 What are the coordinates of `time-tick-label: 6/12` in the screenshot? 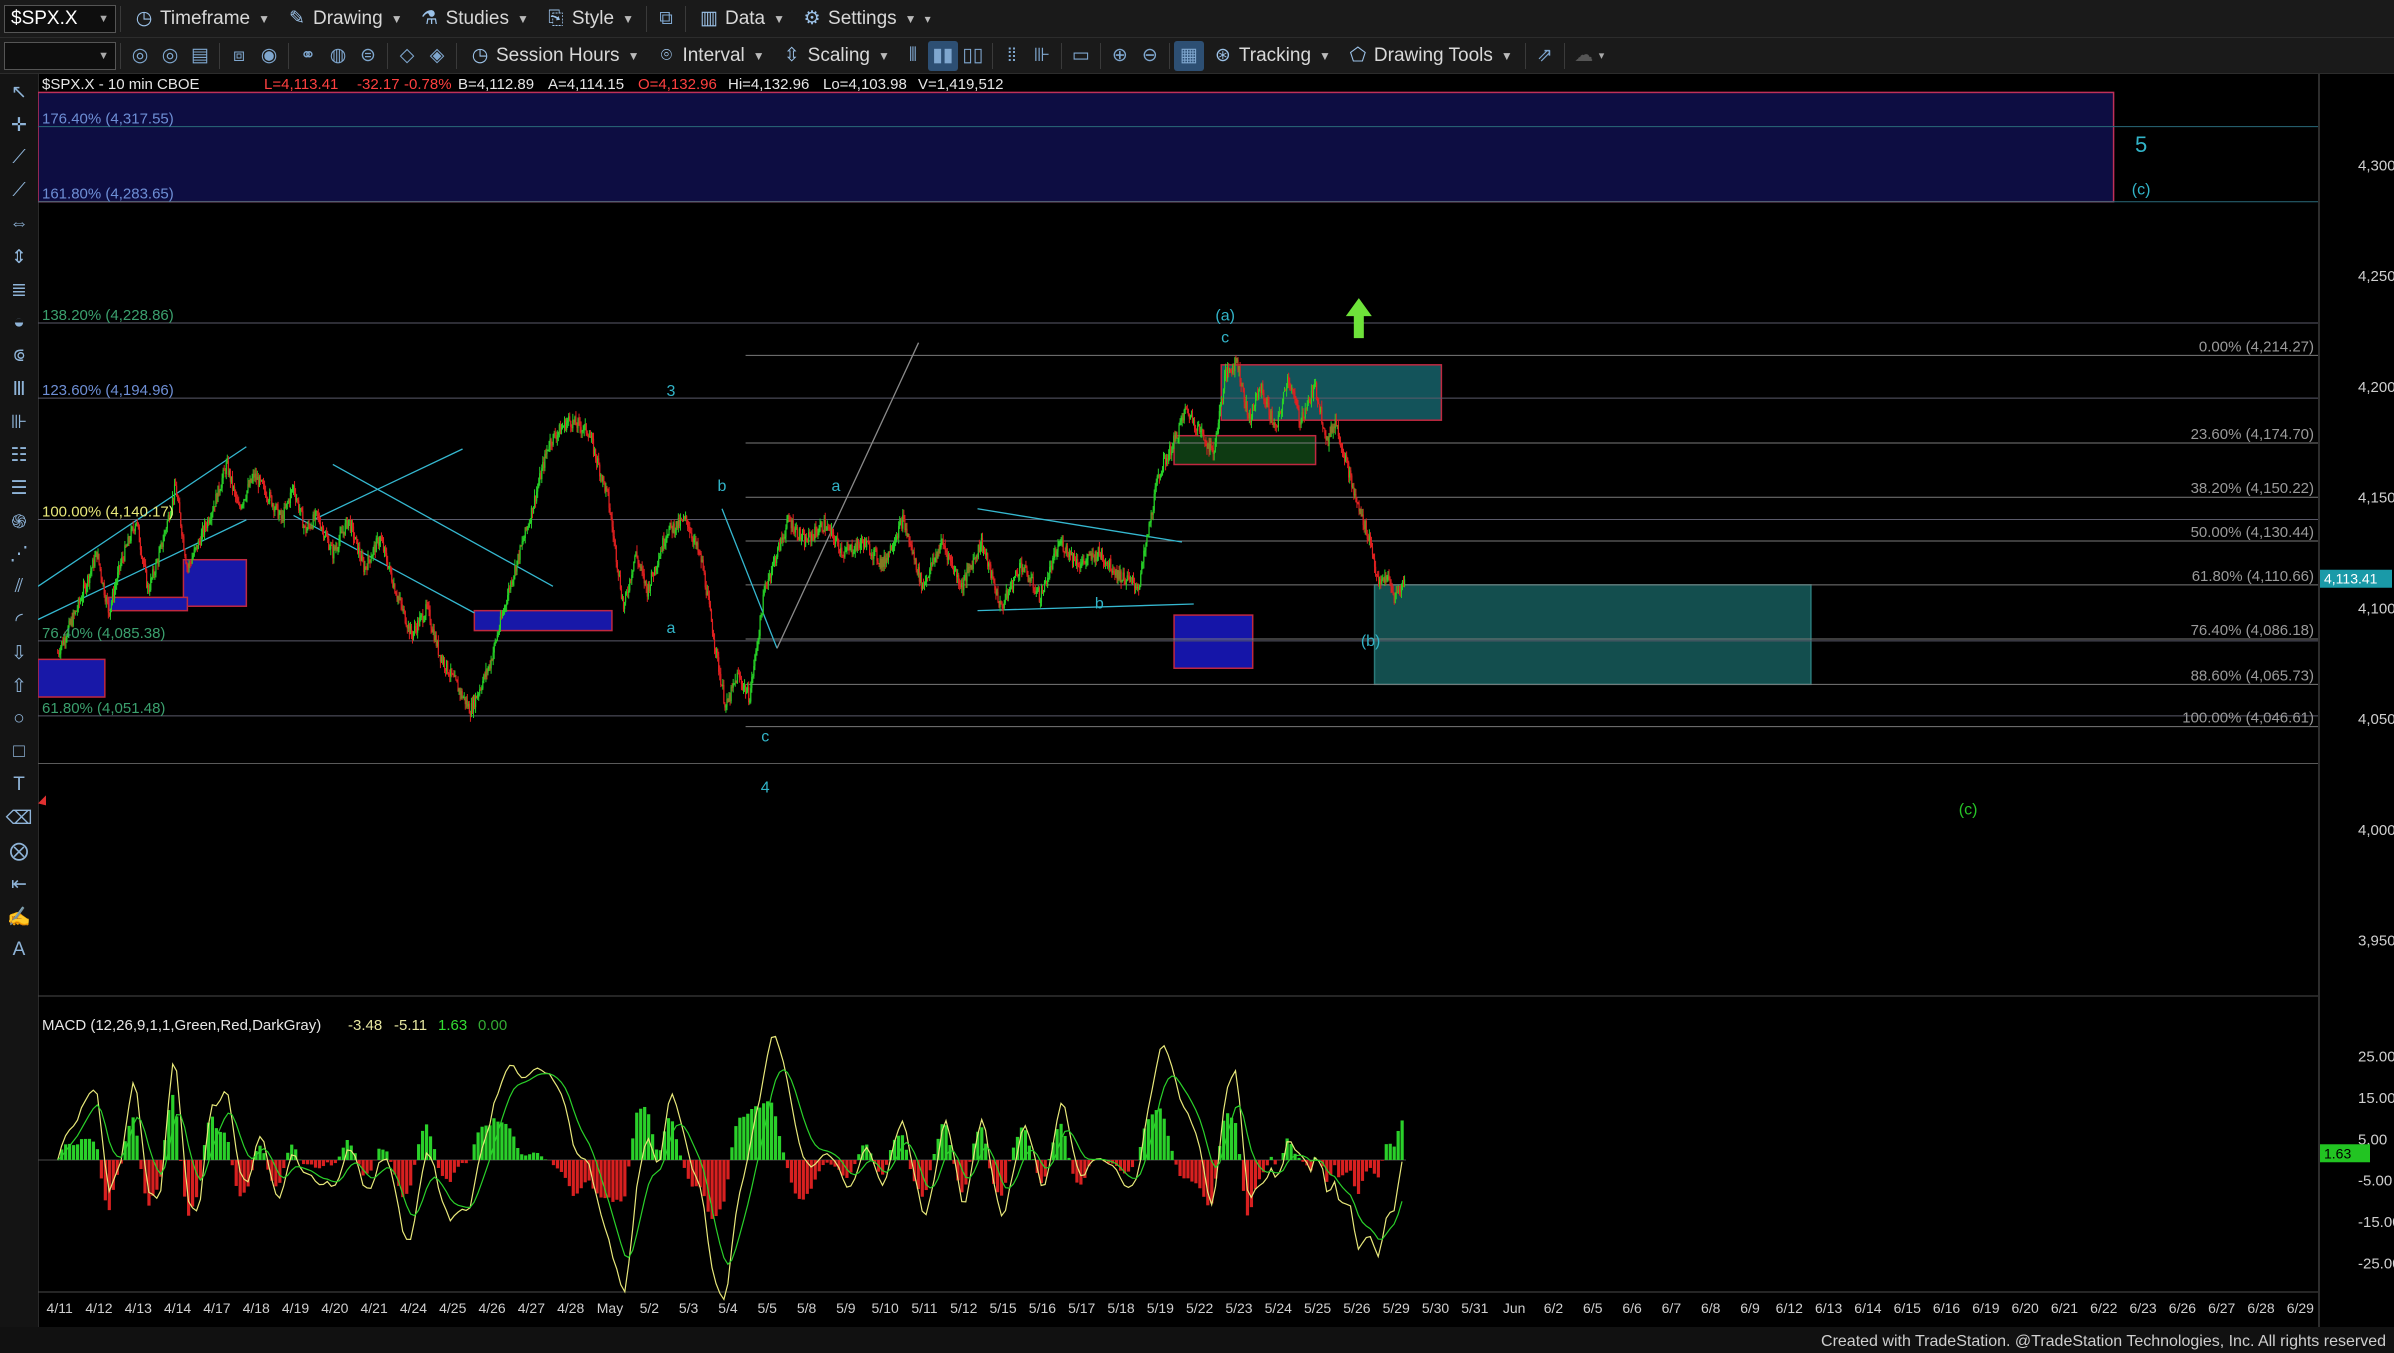 It's located at (1789, 1308).